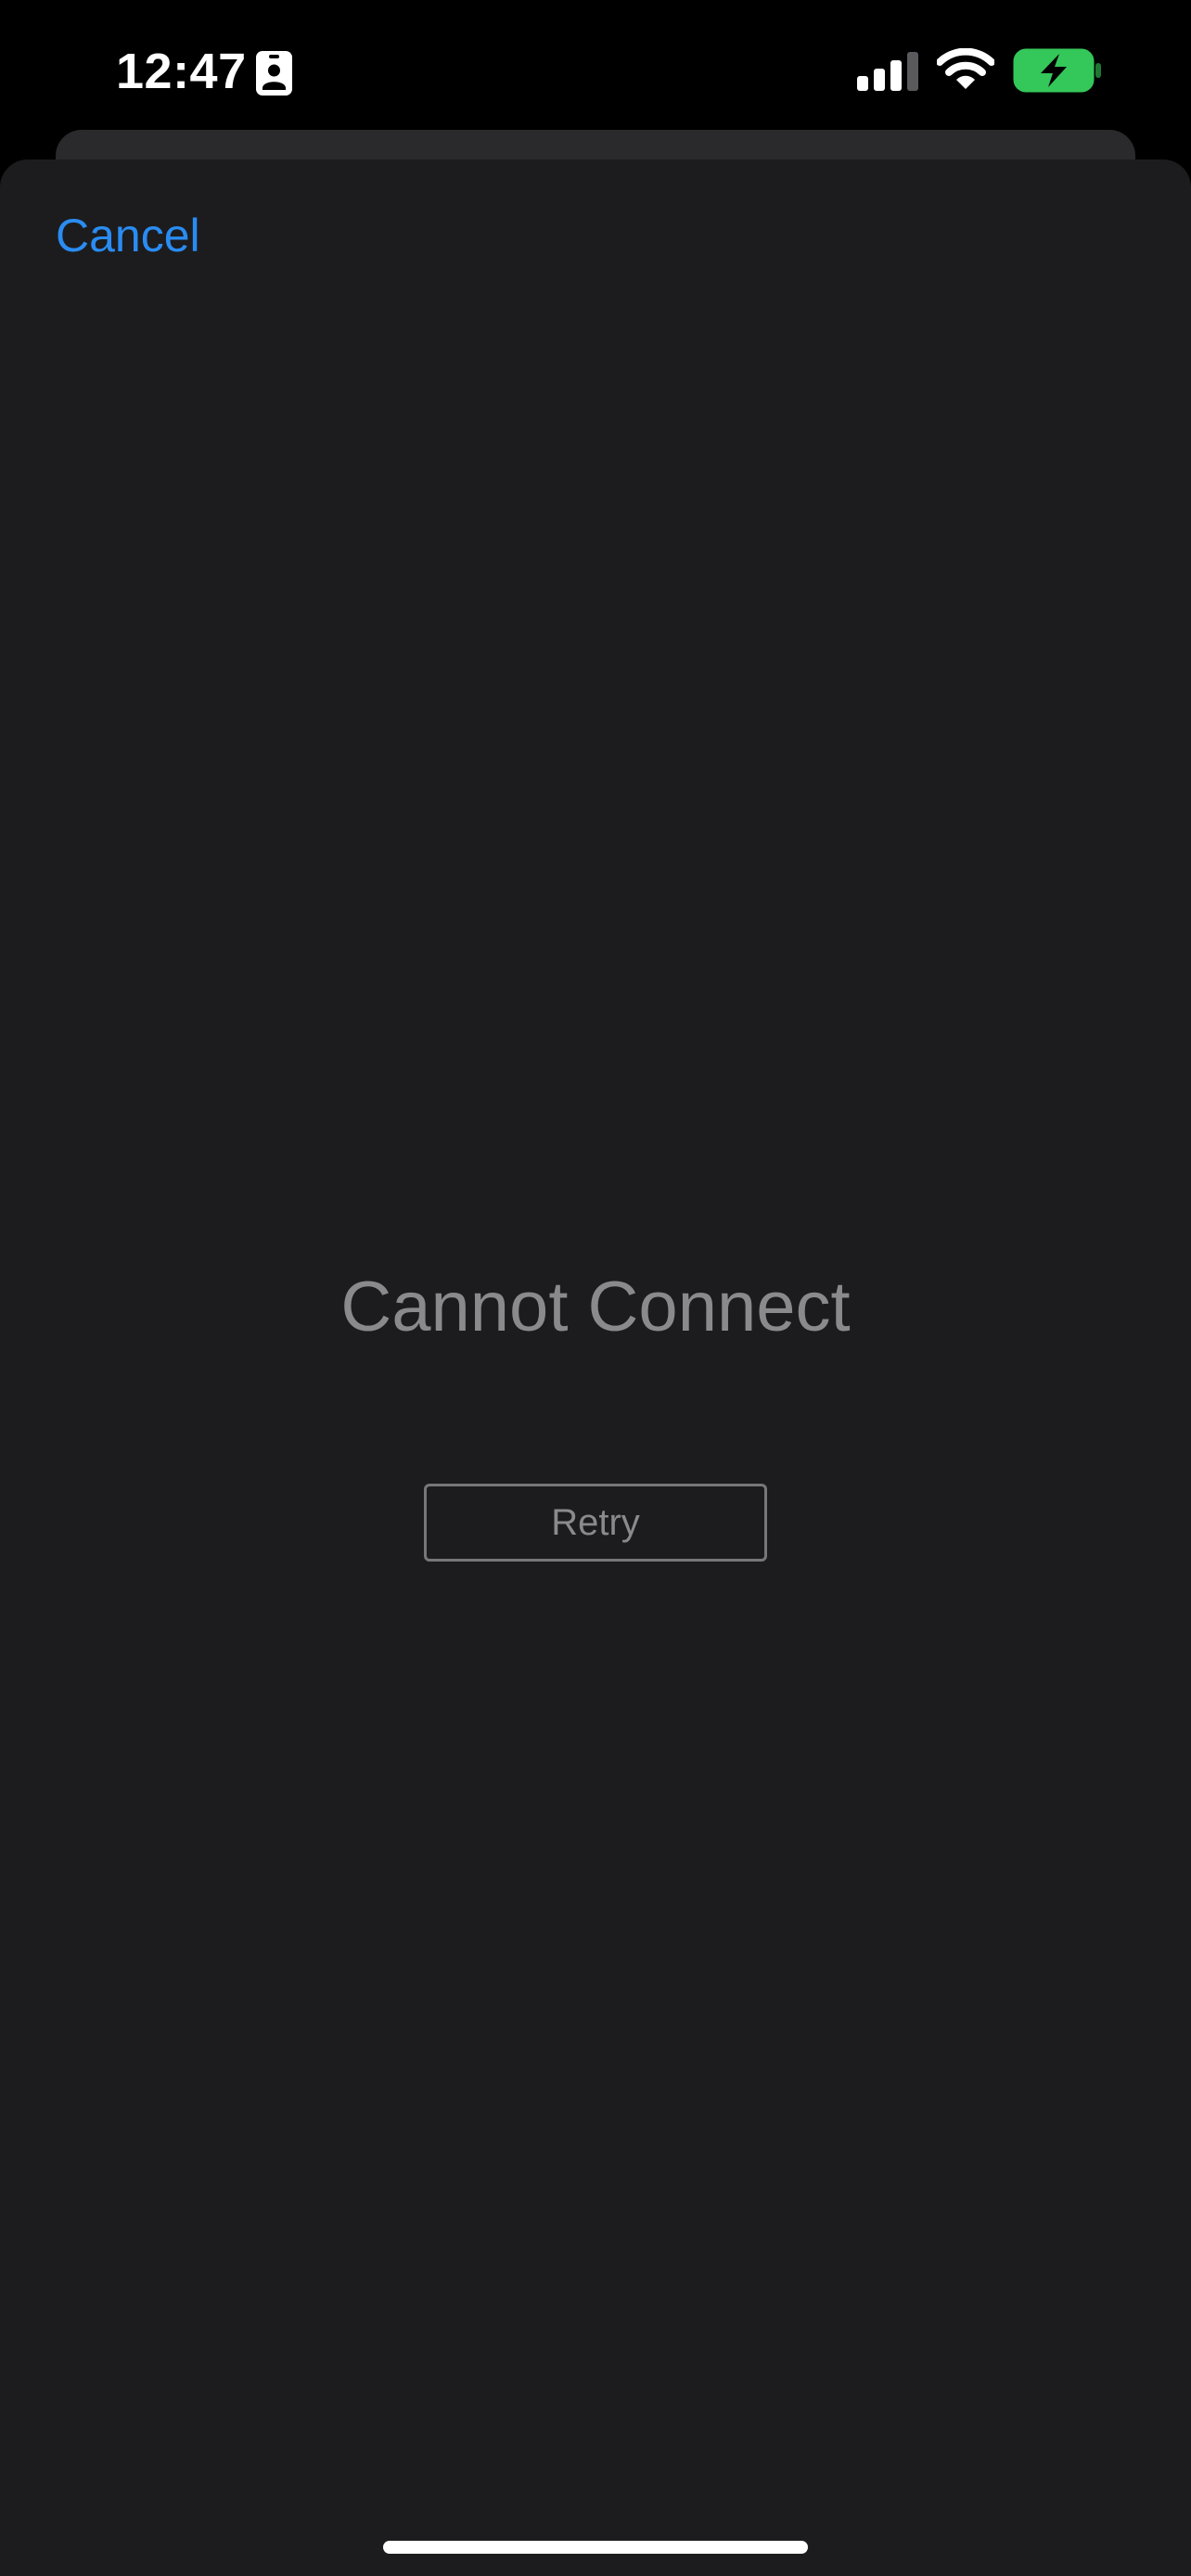 The image size is (1191, 2576). What do you see at coordinates (966, 68) in the screenshot?
I see `wifi-icon` at bounding box center [966, 68].